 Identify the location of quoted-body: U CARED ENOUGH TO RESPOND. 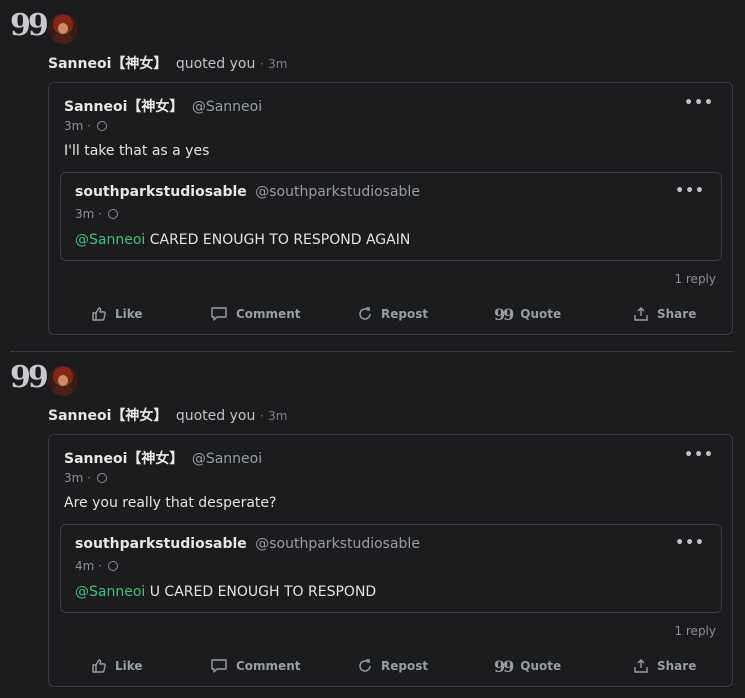
(261, 592).